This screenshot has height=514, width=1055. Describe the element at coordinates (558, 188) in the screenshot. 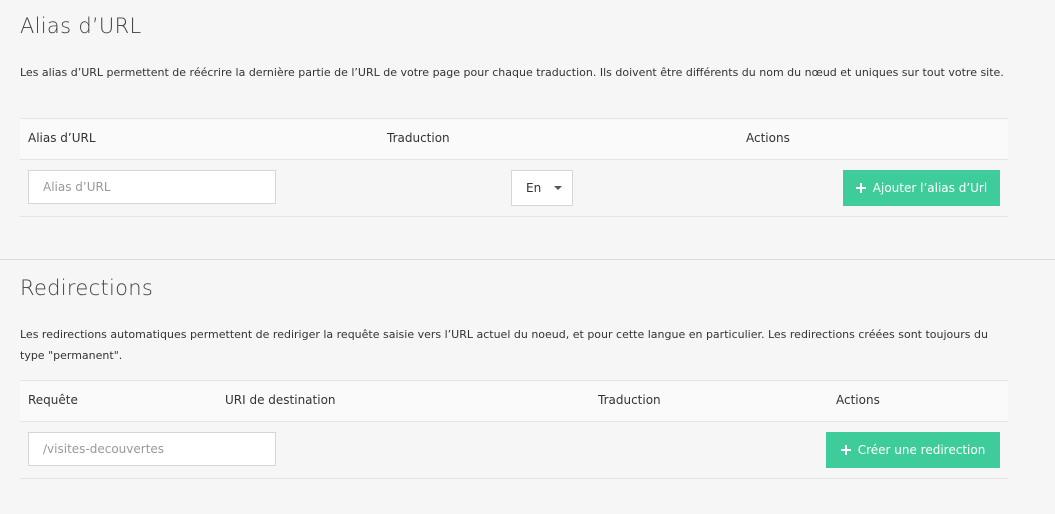

I see `caret-down-icon` at that location.